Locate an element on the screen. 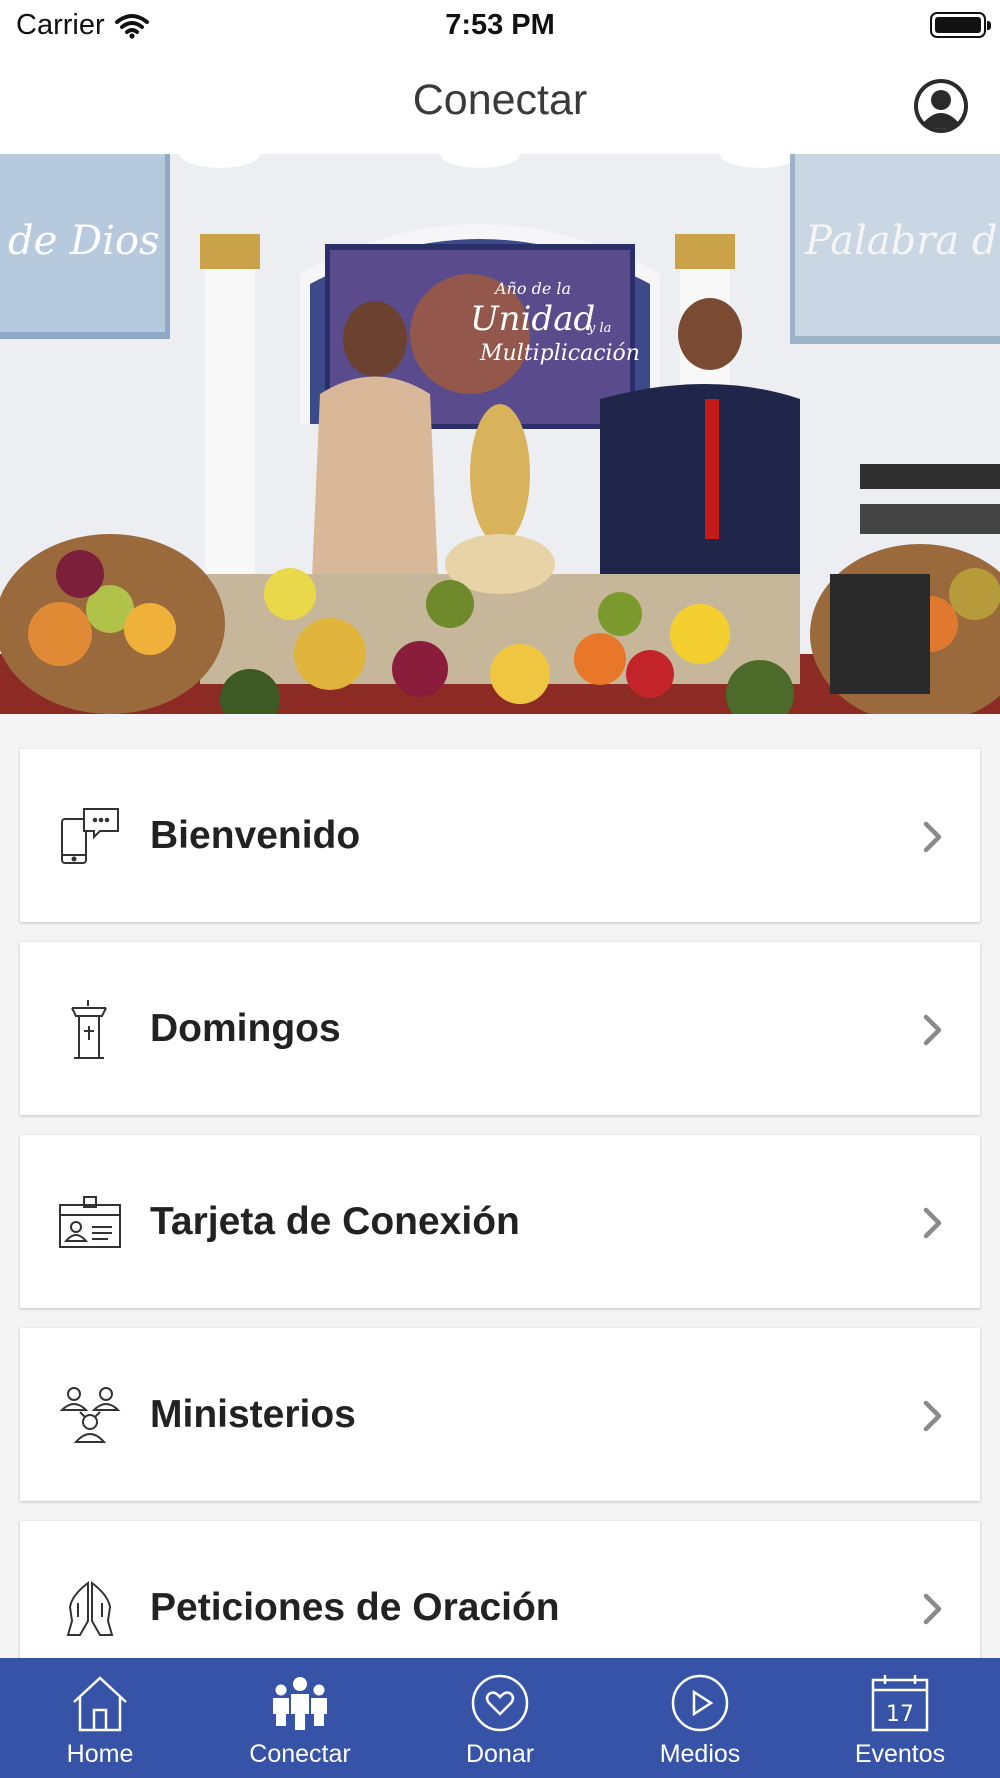 The image size is (1000, 1778). tab-home: Home is located at coordinates (100, 1718).